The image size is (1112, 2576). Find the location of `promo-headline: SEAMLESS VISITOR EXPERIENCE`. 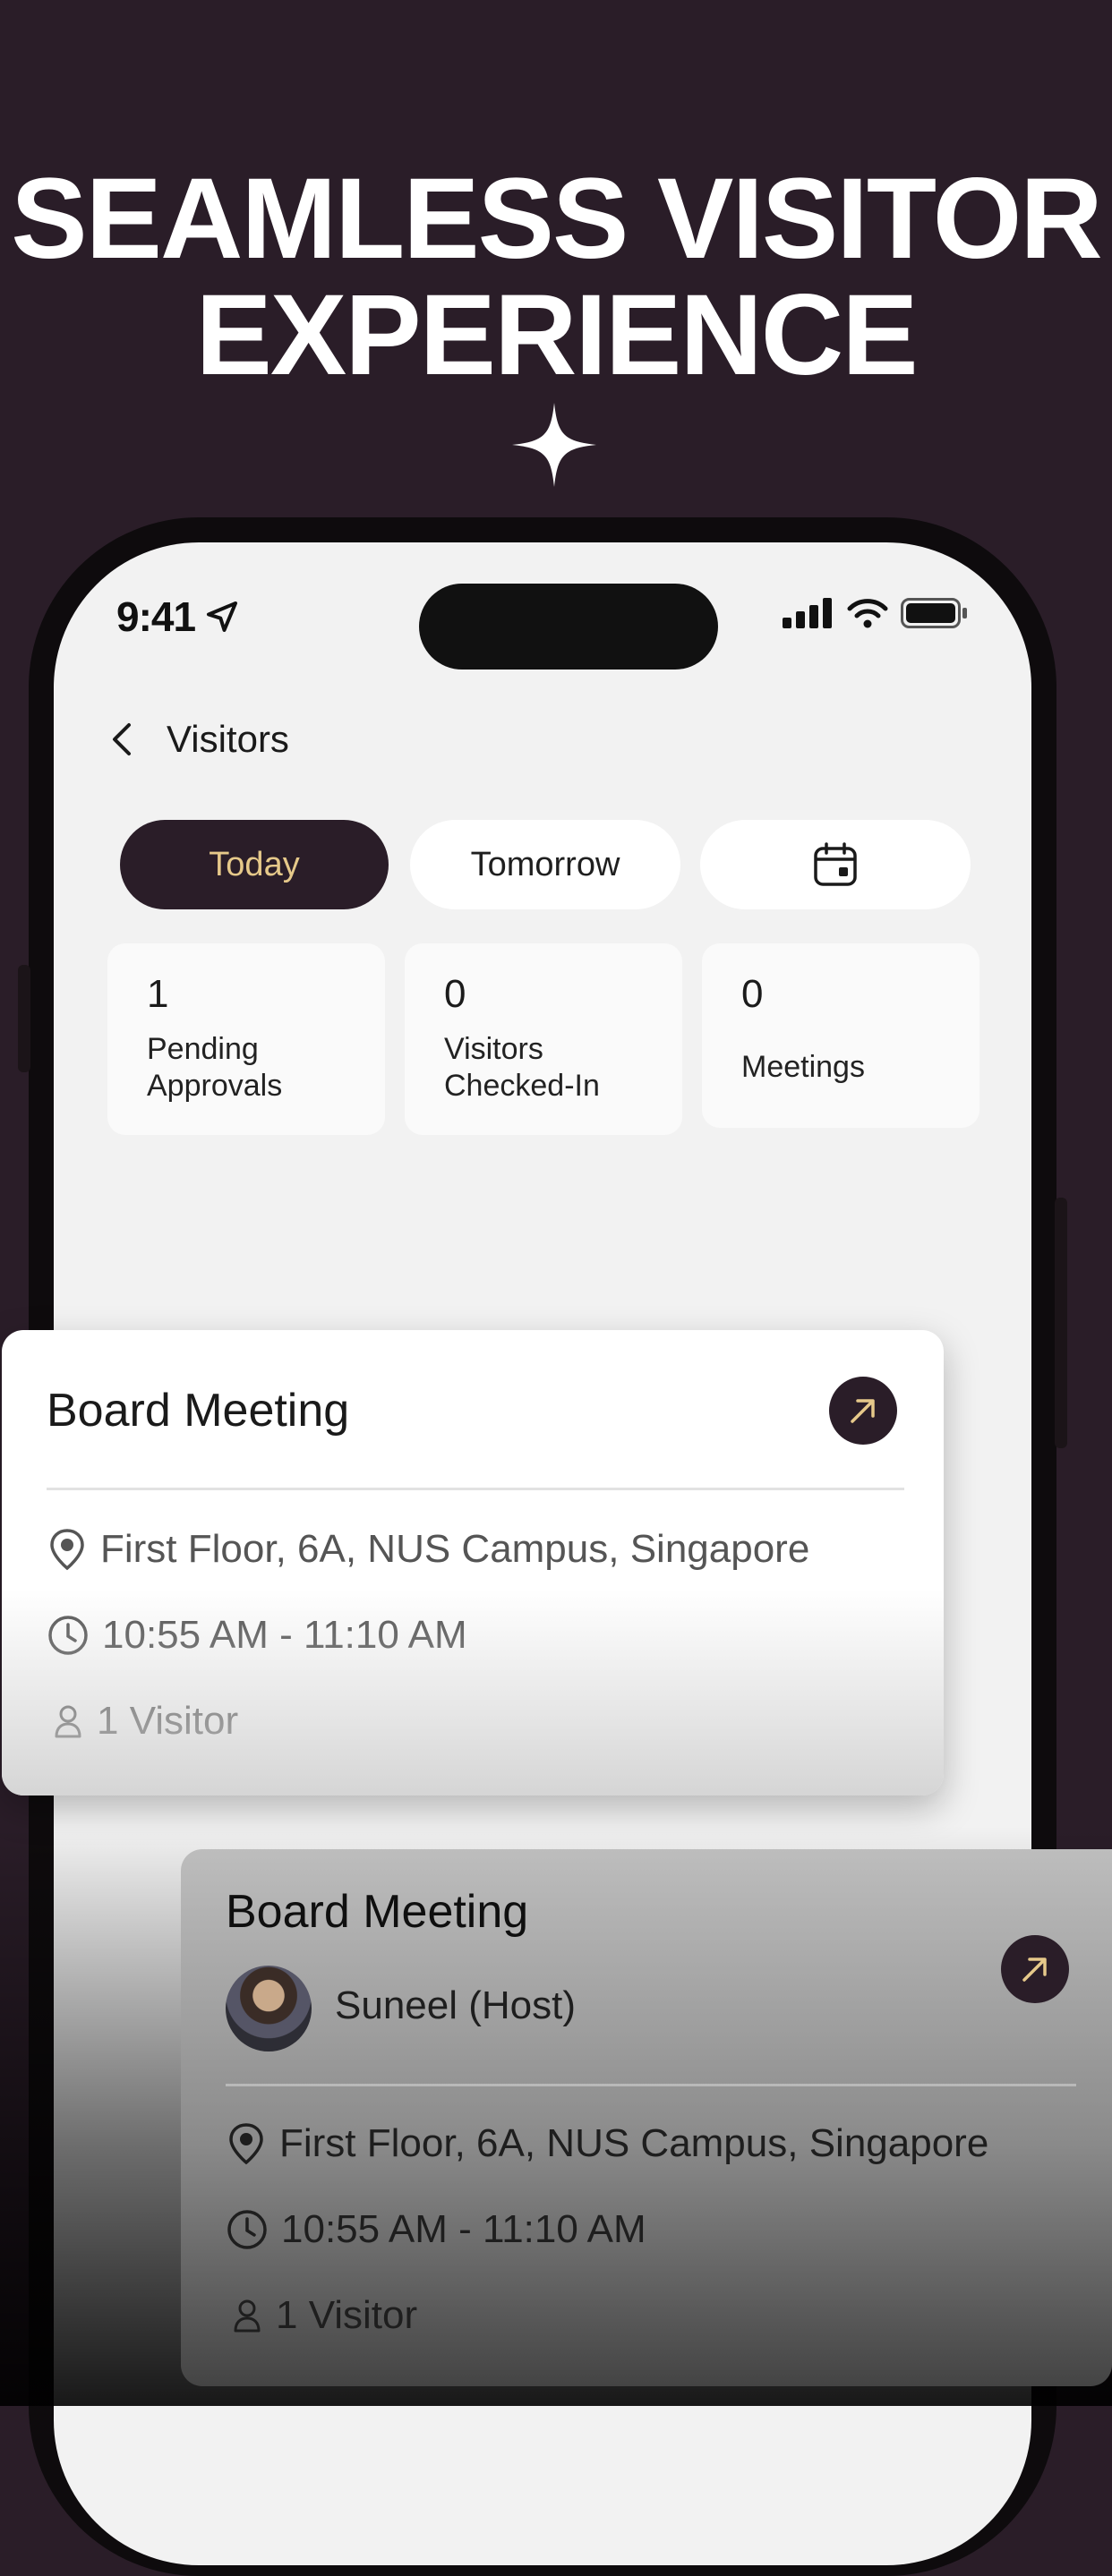

promo-headline: SEAMLESS VISITOR EXPERIENCE is located at coordinates (556, 277).